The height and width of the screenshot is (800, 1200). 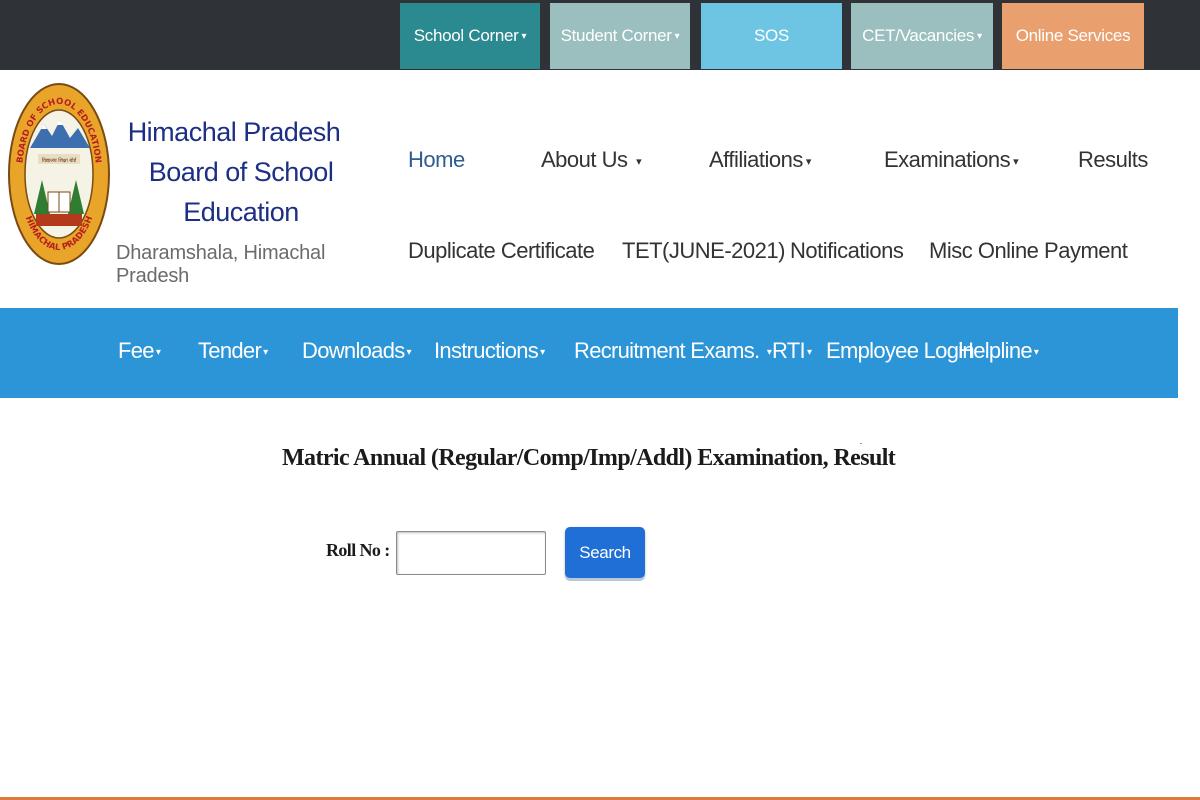 What do you see at coordinates (673, 351) in the screenshot?
I see `menu-recruitment-exams: Recruitment Exams. ▾` at bounding box center [673, 351].